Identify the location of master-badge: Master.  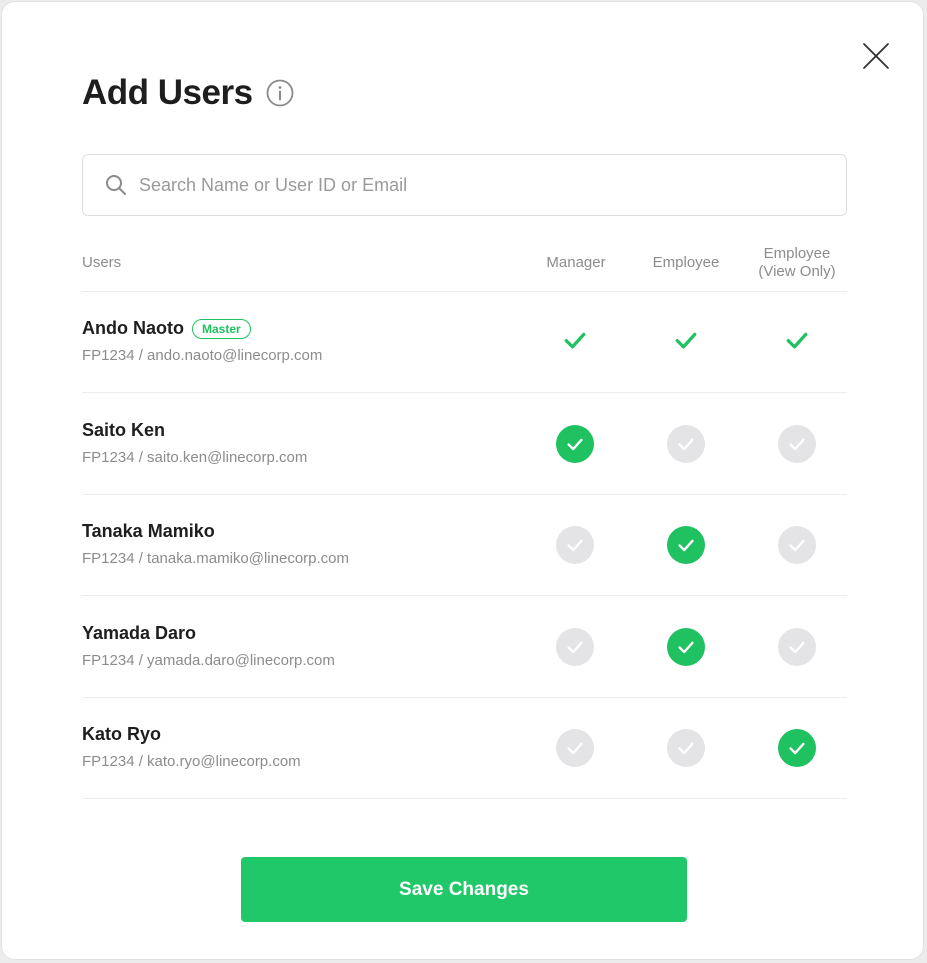
(221, 328).